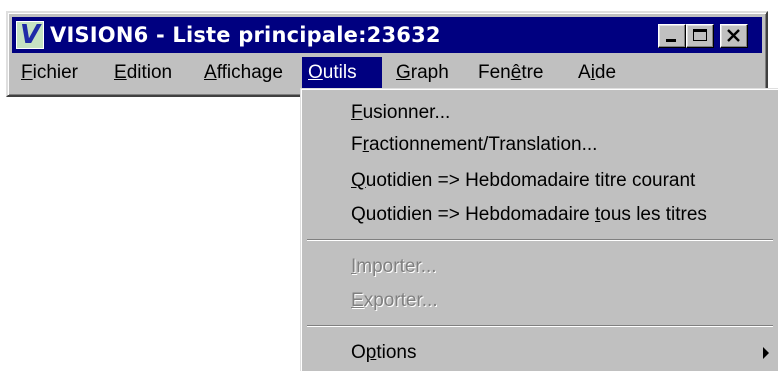 The width and height of the screenshot is (778, 371). Describe the element at coordinates (357, 300) in the screenshot. I see `item-accel: E` at that location.